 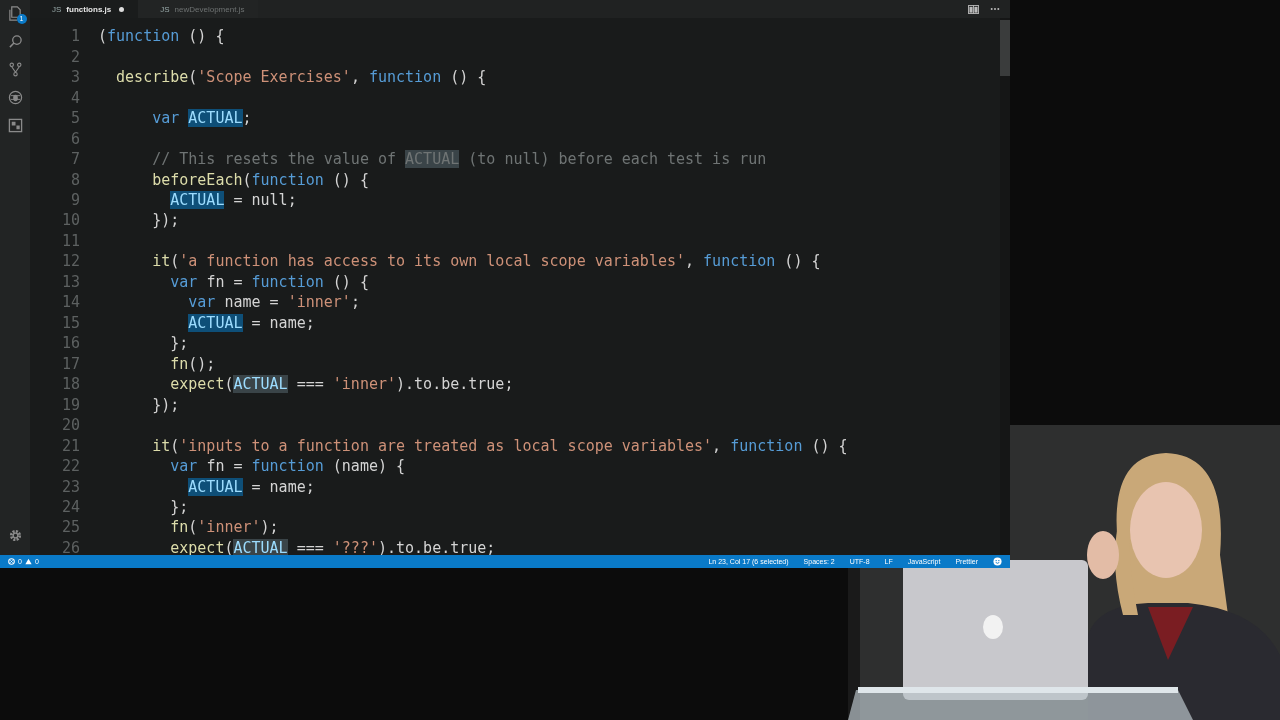 I want to click on warning-icon, so click(x=28, y=561).